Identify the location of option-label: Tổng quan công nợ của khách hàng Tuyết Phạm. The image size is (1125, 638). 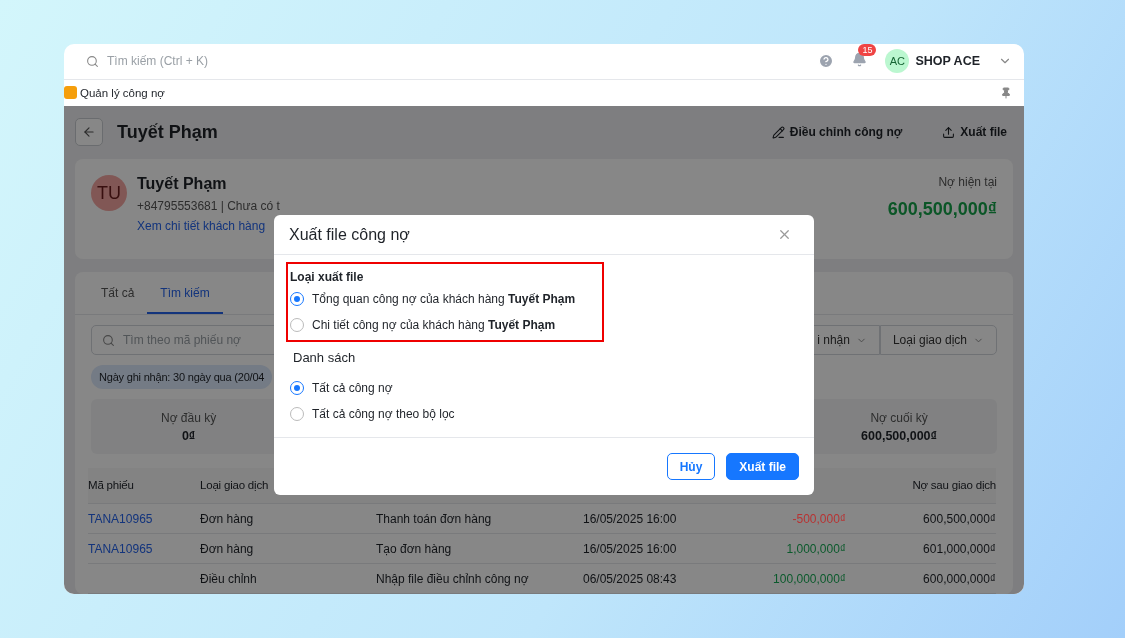
(444, 299).